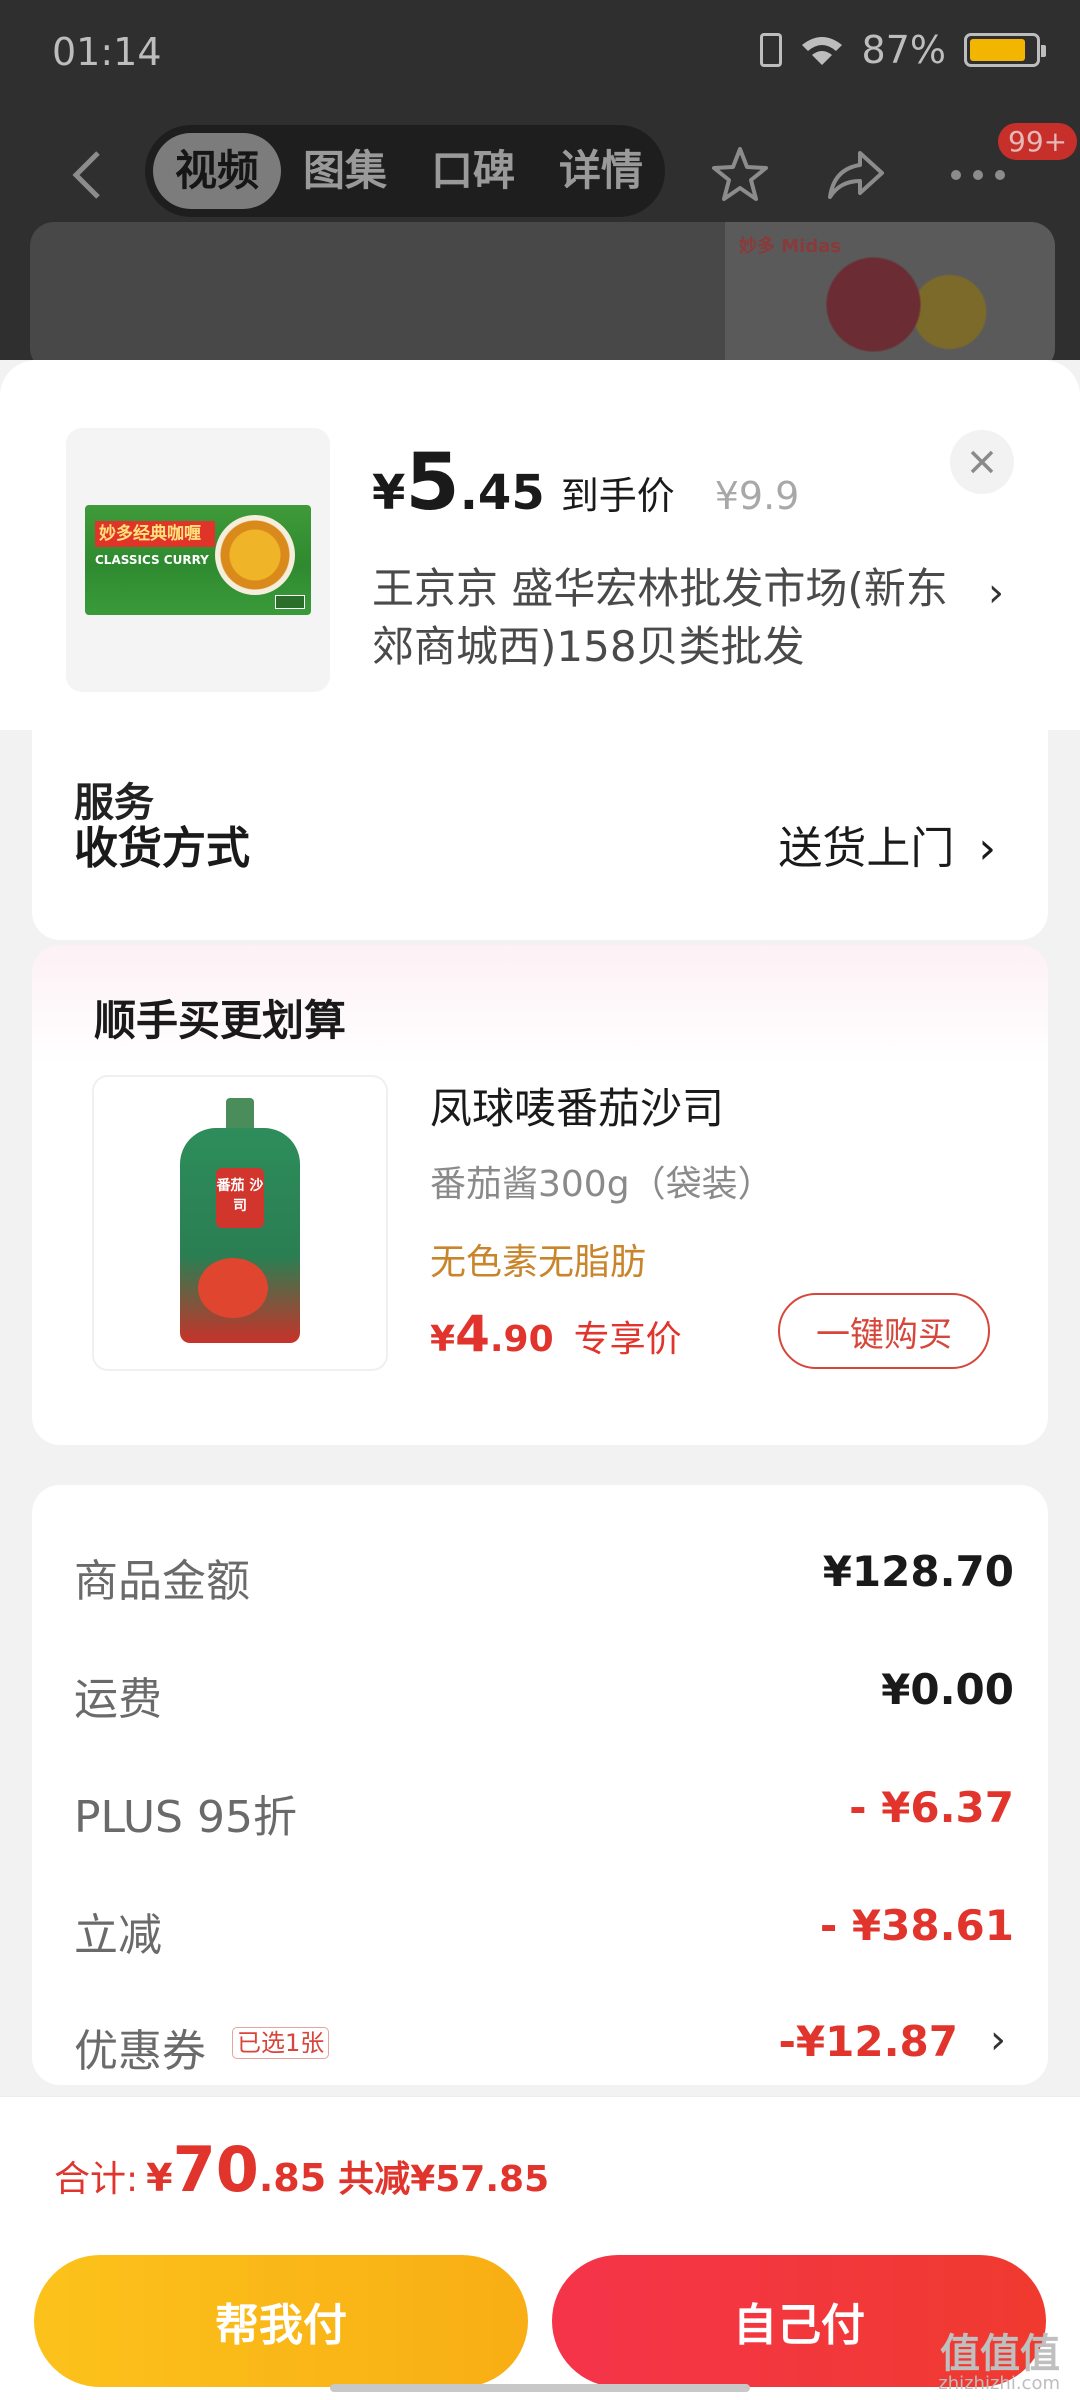 This screenshot has width=1080, height=2400. What do you see at coordinates (542, 291) in the screenshot?
I see `media-banner: 妙多 Midas` at bounding box center [542, 291].